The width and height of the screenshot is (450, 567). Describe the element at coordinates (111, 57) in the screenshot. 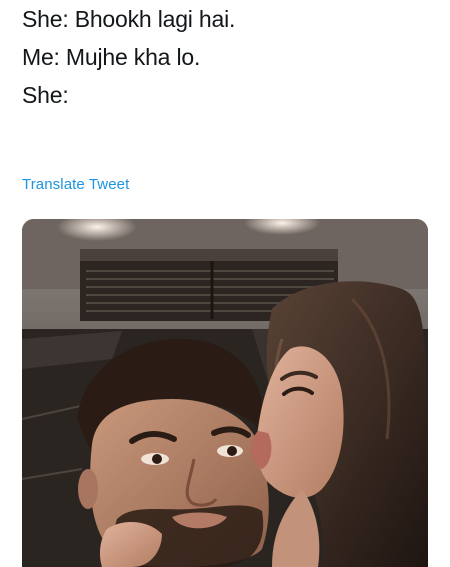

I see `tweet-line-2: Me: Mujhe kha lo.` at that location.